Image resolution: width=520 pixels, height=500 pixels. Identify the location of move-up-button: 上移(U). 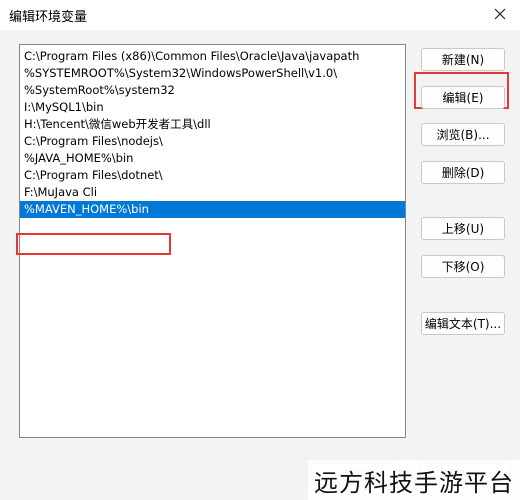
(463, 228).